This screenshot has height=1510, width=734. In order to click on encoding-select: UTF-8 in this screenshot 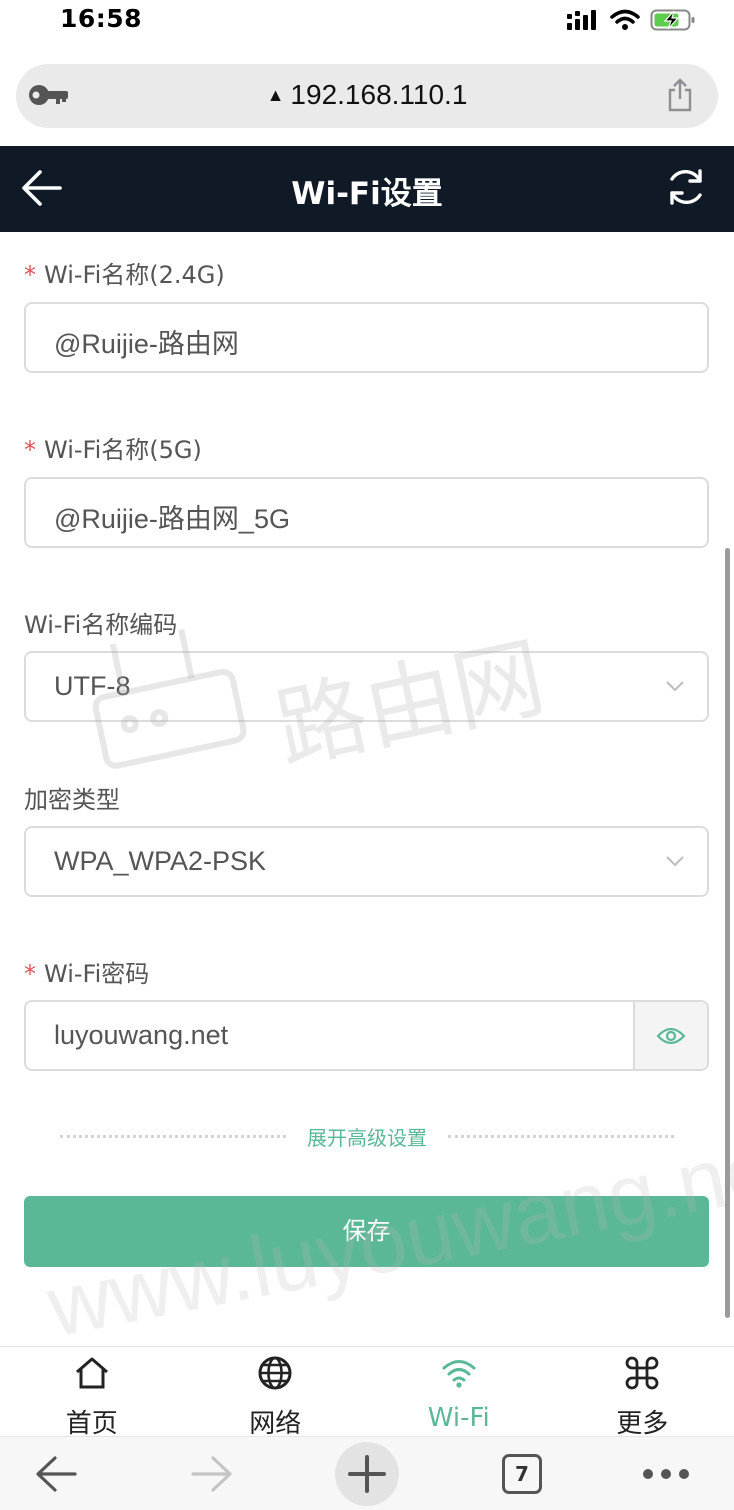, I will do `click(366, 686)`.